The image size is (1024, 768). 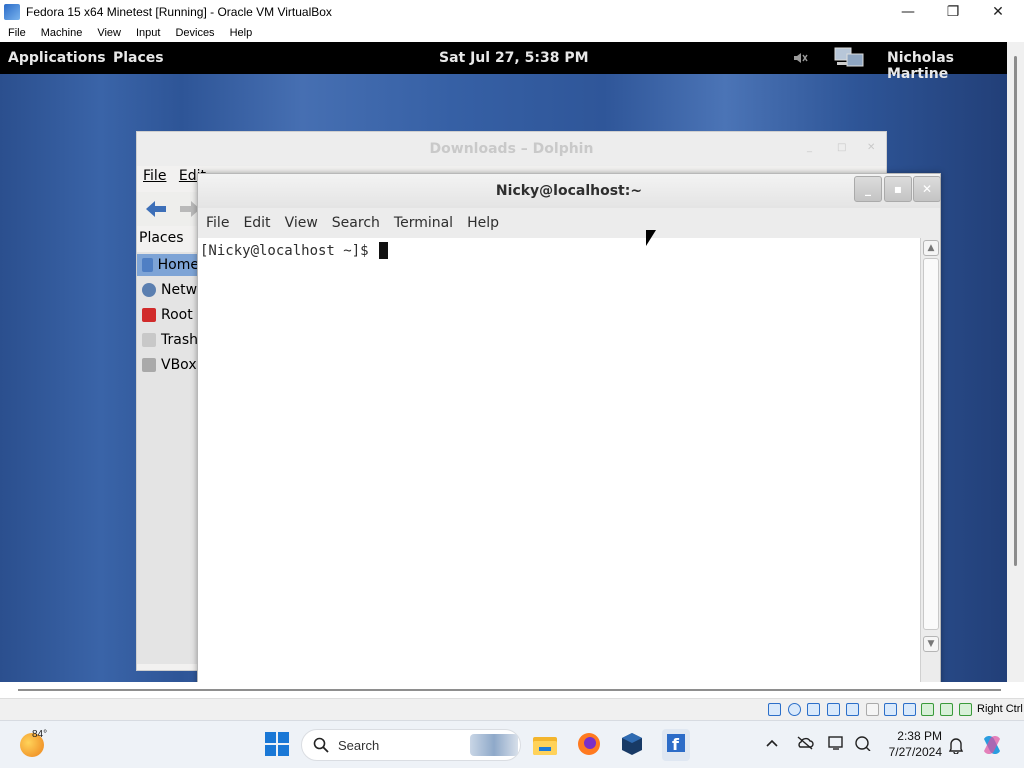 I want to click on scroll-up-icon: ▲, so click(x=931, y=248).